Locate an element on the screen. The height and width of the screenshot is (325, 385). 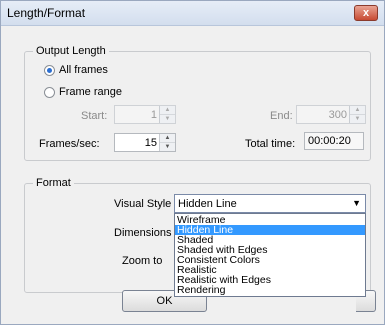
end-frame-stepper: 300 ▲ ▼ is located at coordinates (331, 114).